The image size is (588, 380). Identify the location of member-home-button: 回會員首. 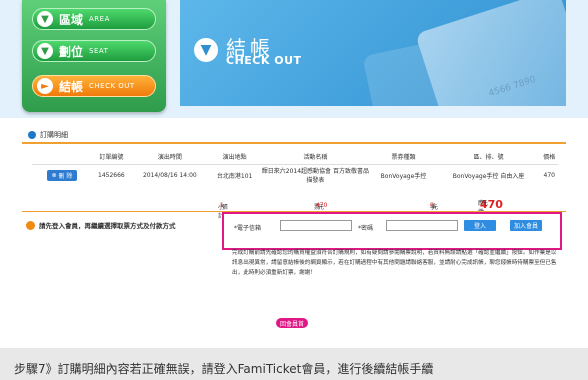
(292, 323).